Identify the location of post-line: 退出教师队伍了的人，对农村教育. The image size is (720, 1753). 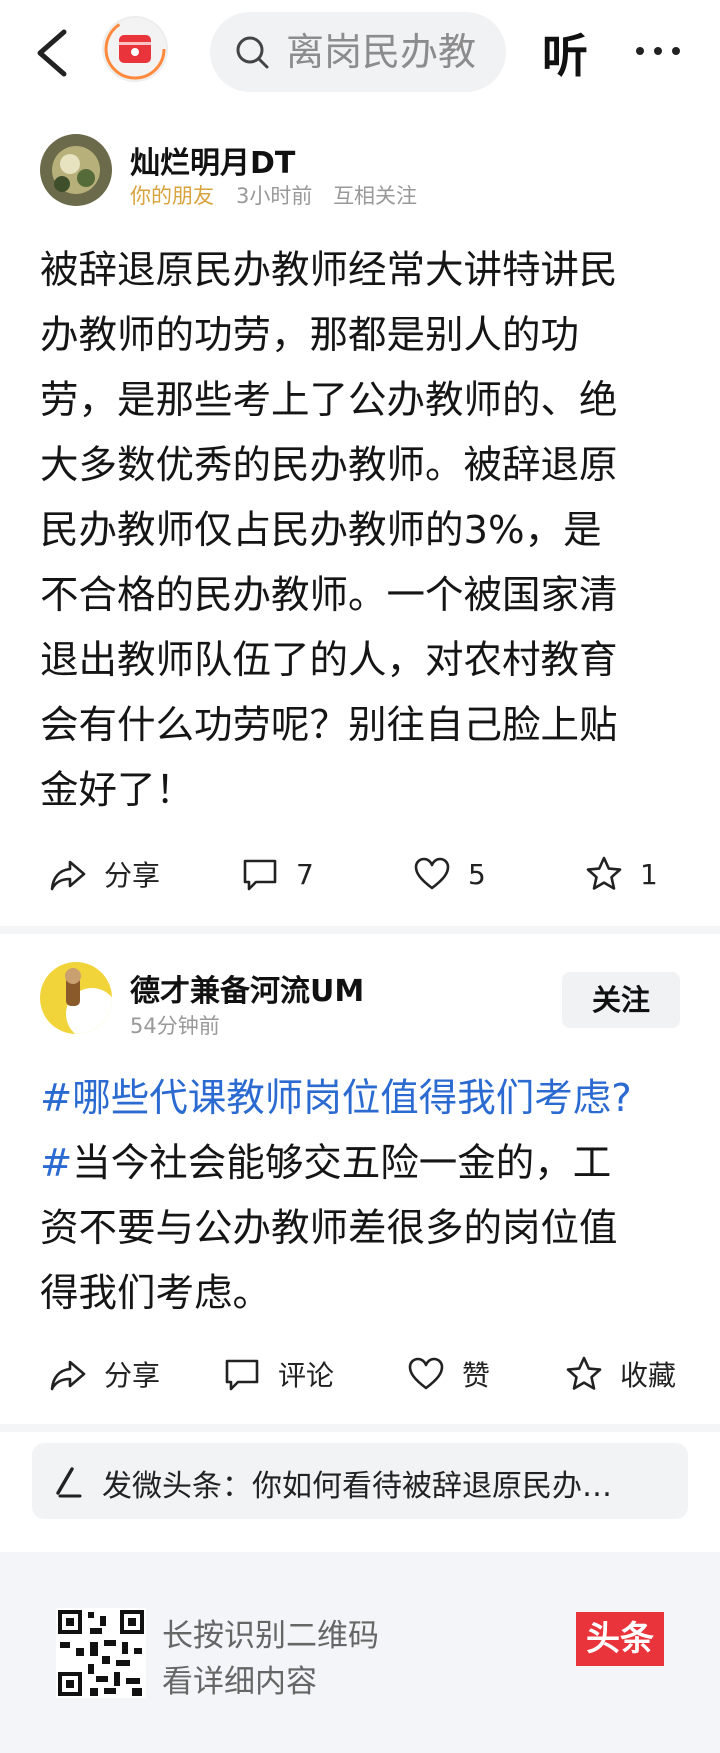
(329, 660).